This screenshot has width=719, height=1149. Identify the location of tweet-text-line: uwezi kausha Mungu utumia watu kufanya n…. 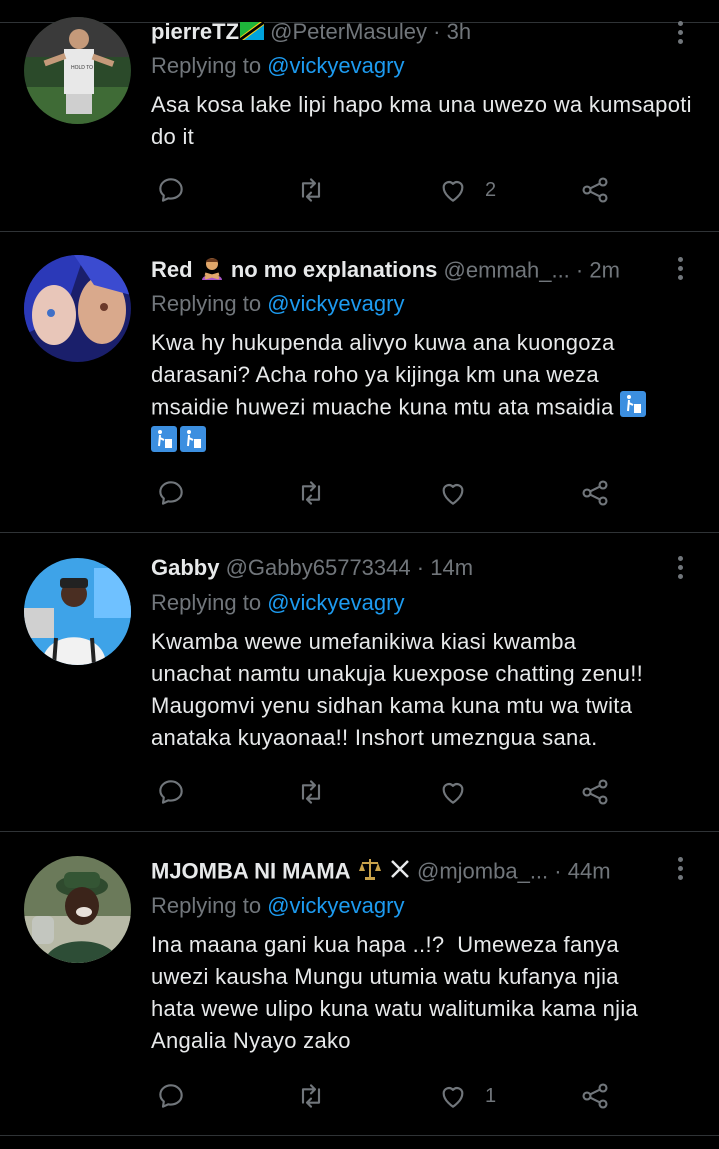
(385, 976).